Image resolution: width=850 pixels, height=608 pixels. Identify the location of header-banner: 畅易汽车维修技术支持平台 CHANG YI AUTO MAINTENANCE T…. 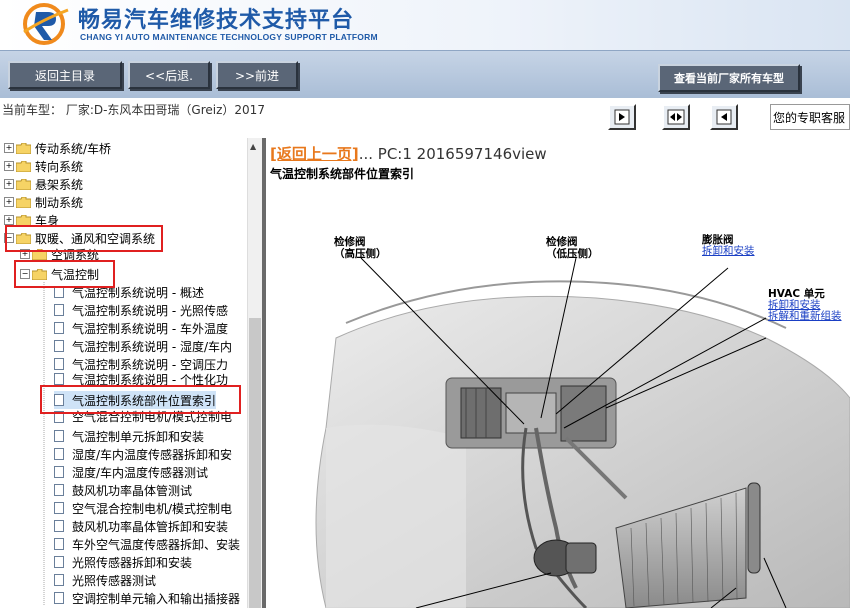
(425, 25).